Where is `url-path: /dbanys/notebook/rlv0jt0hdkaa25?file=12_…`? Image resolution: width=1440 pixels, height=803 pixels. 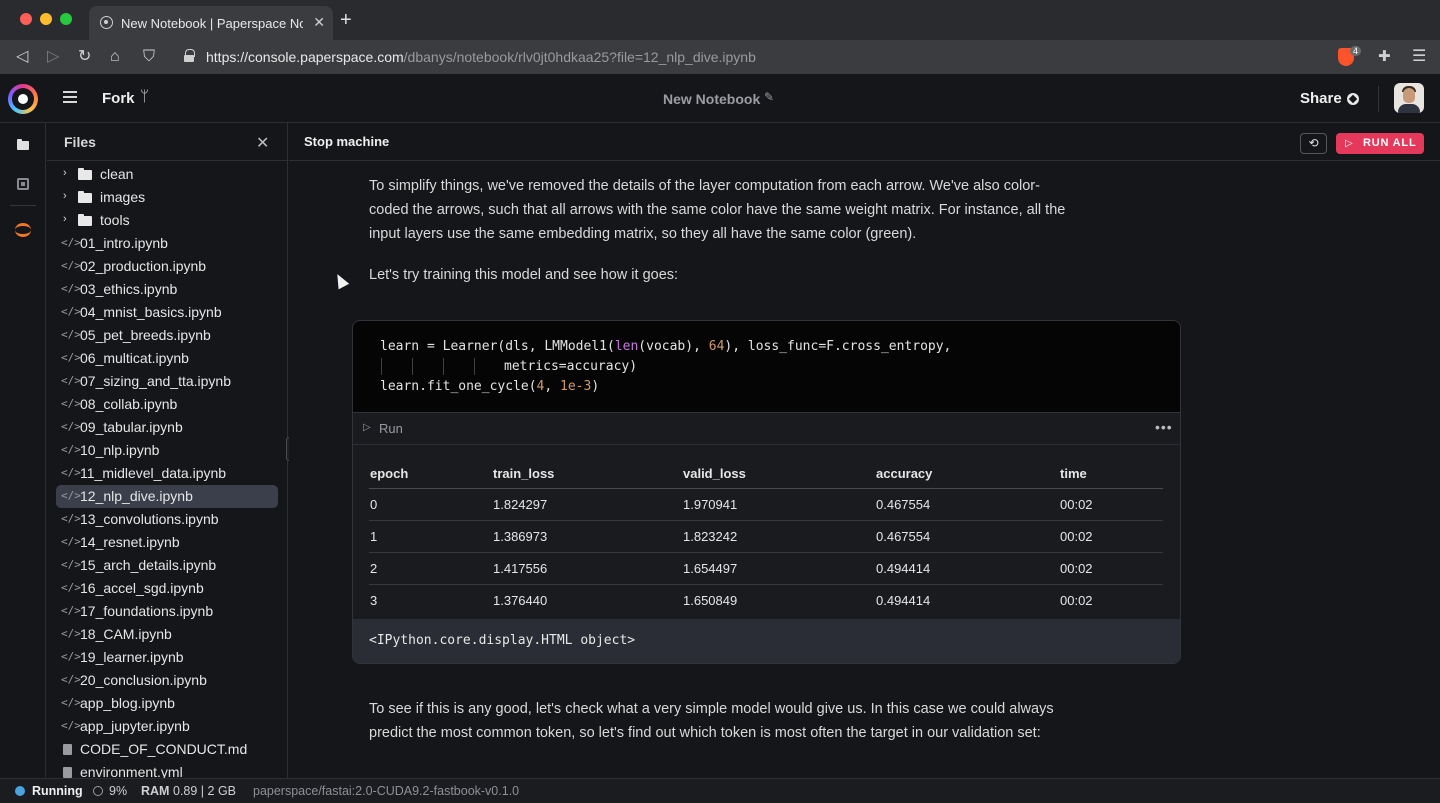
url-path: /dbanys/notebook/rlv0jt0hdkaa25?file=12_… is located at coordinates (579, 57).